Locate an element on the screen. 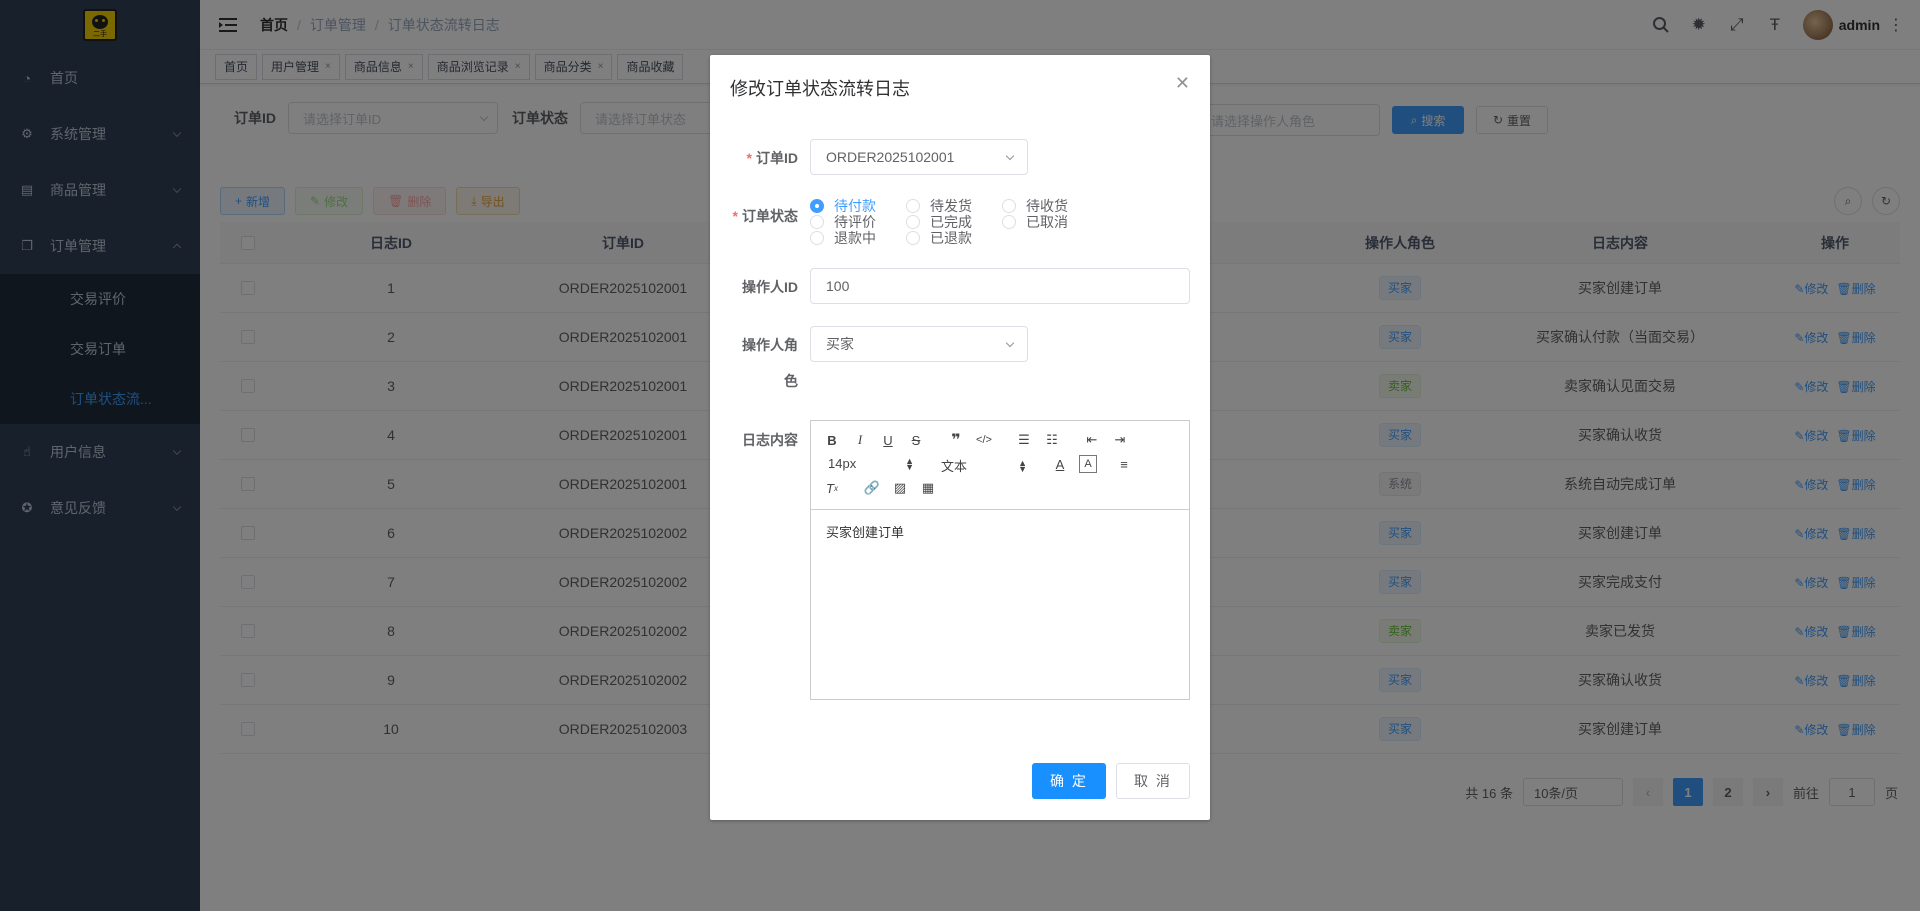 Image resolution: width=1920 pixels, height=911 pixels. block-format-picker: 文本 ▲ ▼ is located at coordinates (984, 465).